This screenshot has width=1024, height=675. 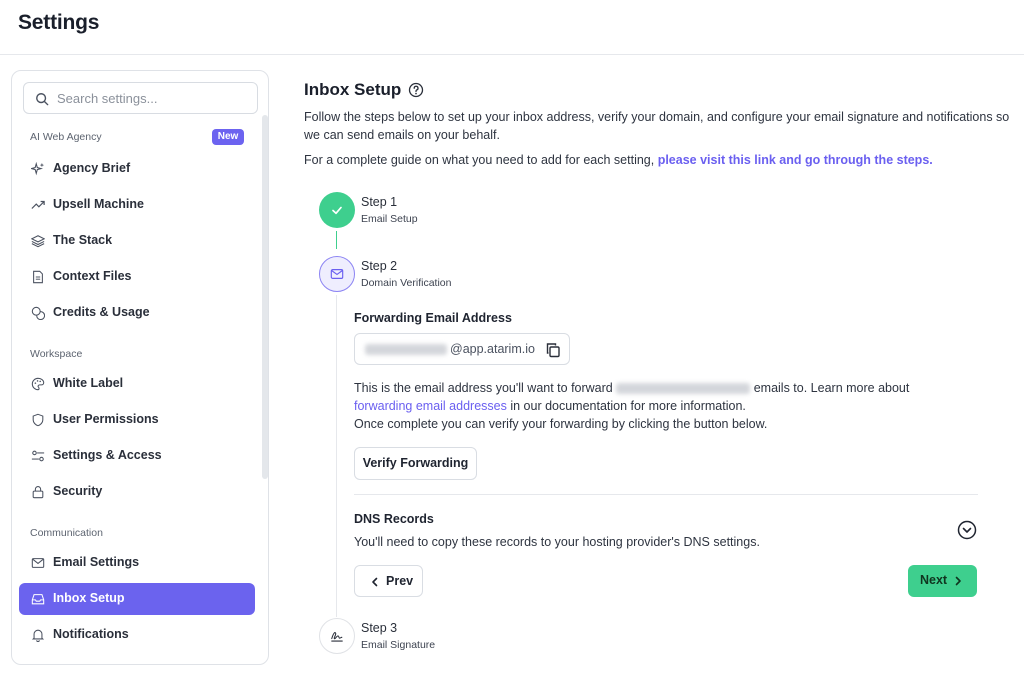 I want to click on redacted-domain, so click(x=683, y=389).